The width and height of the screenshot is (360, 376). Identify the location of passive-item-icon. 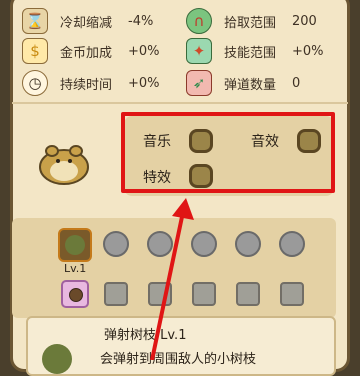
(76, 295).